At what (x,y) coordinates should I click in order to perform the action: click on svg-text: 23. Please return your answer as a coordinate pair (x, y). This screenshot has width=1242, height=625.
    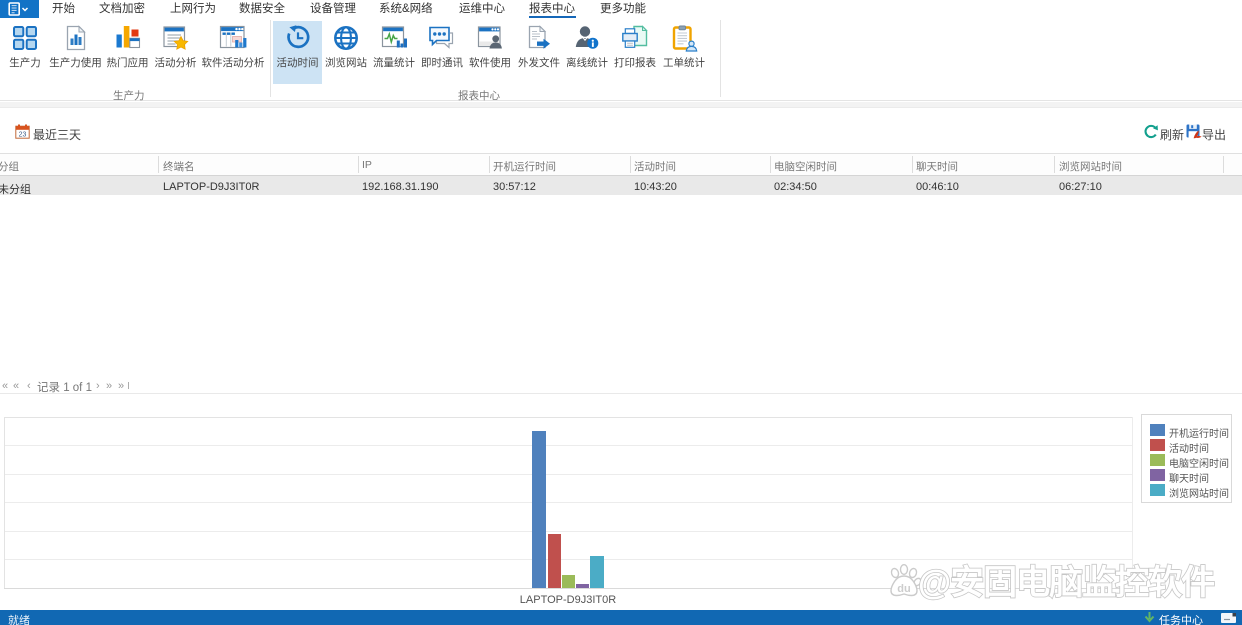
    Looking at the image, I should click on (23, 134).